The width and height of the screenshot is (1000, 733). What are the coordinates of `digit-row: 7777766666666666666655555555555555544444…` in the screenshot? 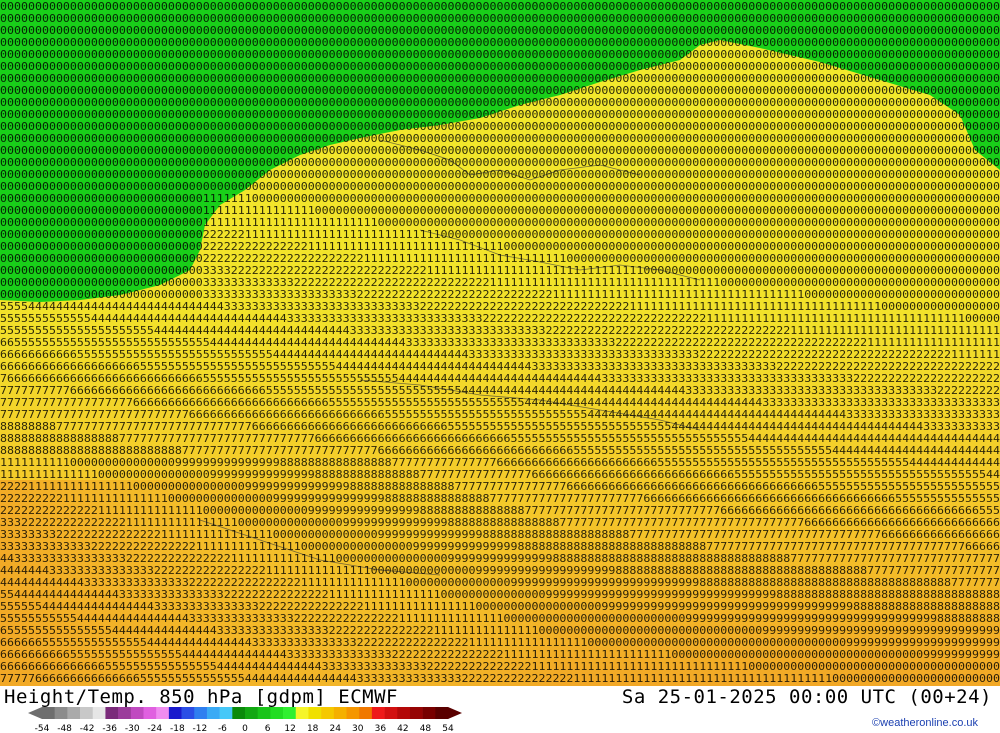 It's located at (500, 678).